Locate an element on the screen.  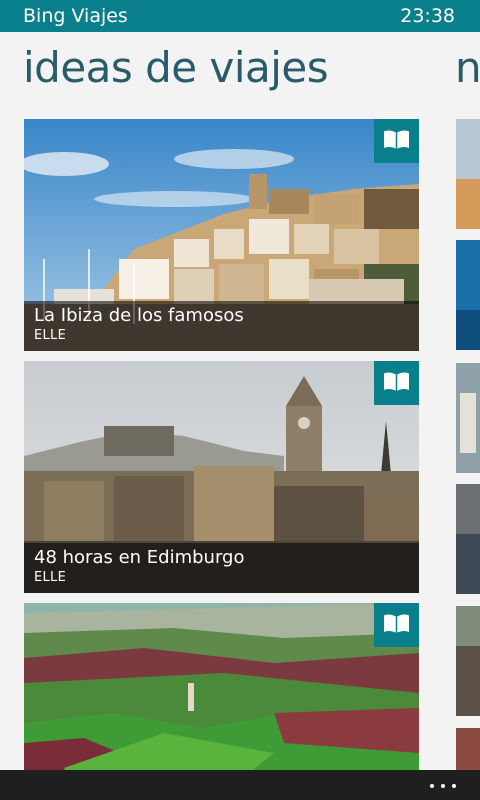
card-title: 48 horas en Edimburgo is located at coordinates (139, 557).